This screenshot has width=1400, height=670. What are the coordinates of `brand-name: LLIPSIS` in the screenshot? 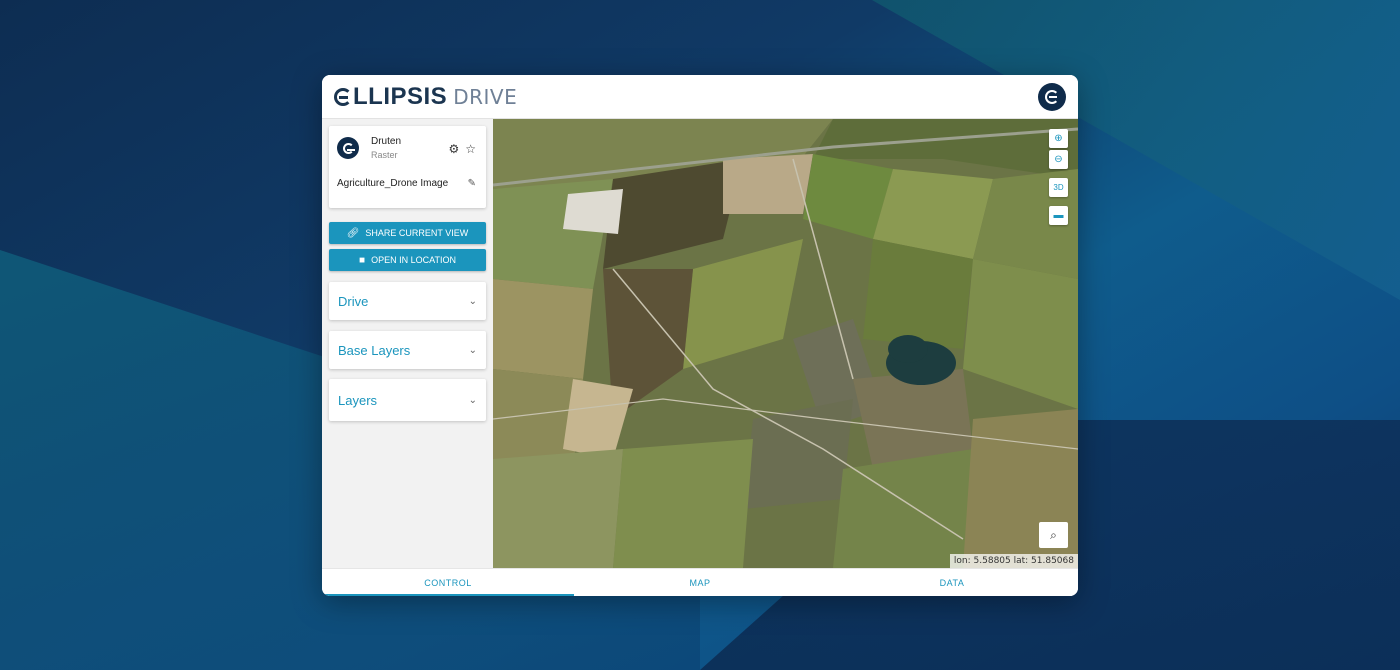 It's located at (400, 96).